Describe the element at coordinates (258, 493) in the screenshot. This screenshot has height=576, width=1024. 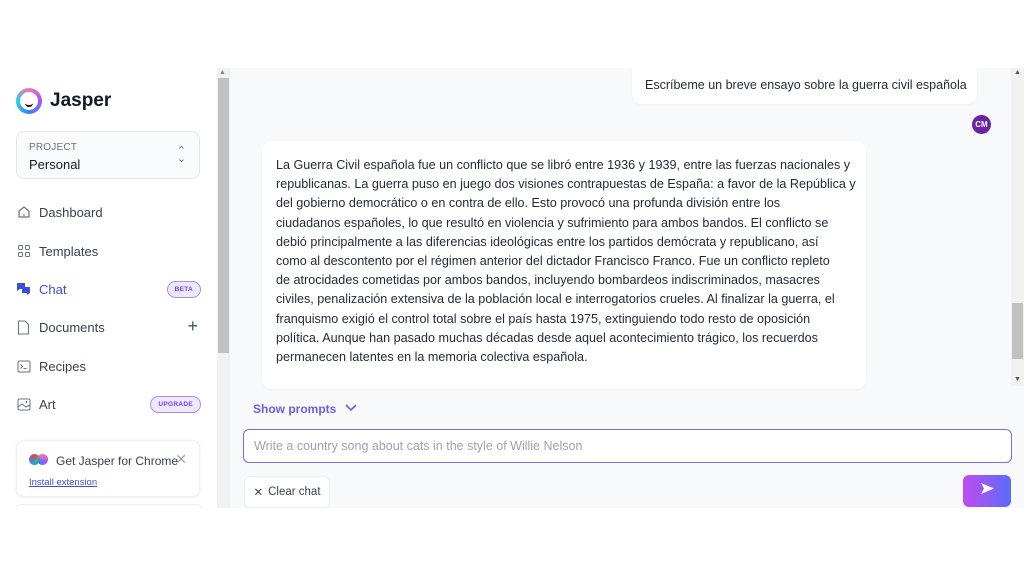
I see `clear-icon: ✕` at that location.